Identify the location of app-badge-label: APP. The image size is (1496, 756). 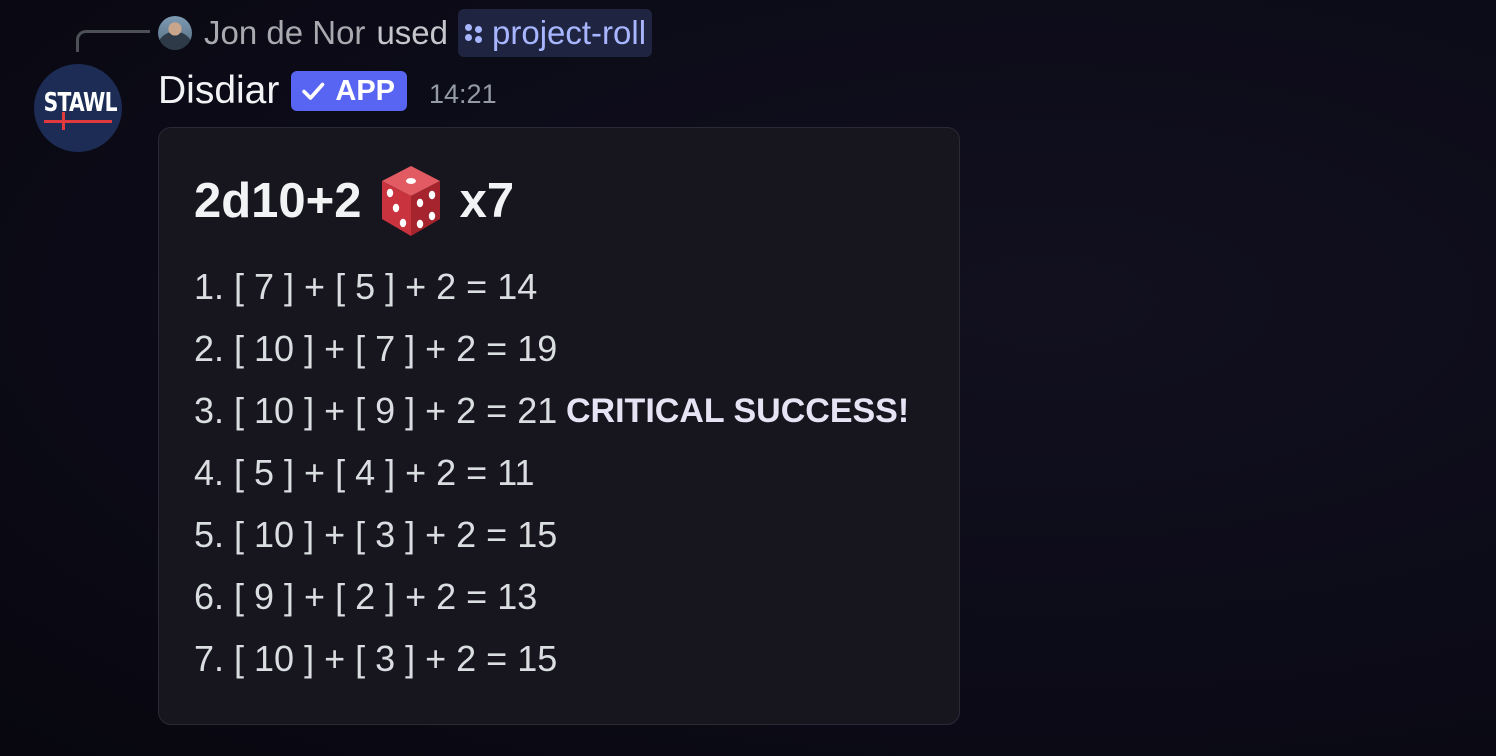
(365, 90).